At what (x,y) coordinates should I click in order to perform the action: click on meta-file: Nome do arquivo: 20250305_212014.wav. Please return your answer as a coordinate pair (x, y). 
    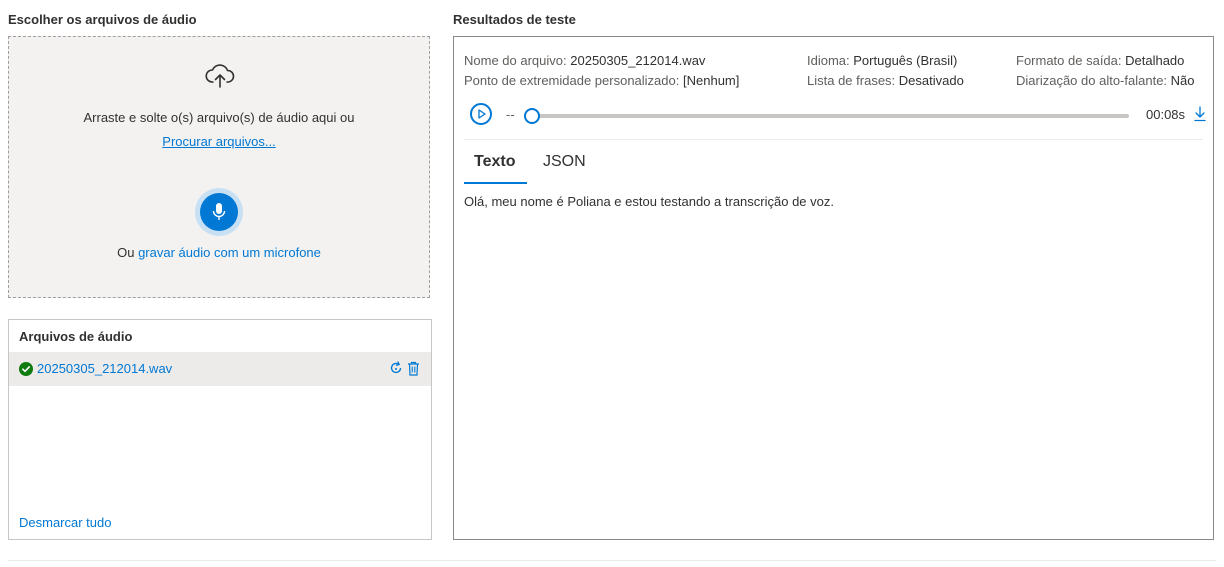
    Looking at the image, I should click on (584, 60).